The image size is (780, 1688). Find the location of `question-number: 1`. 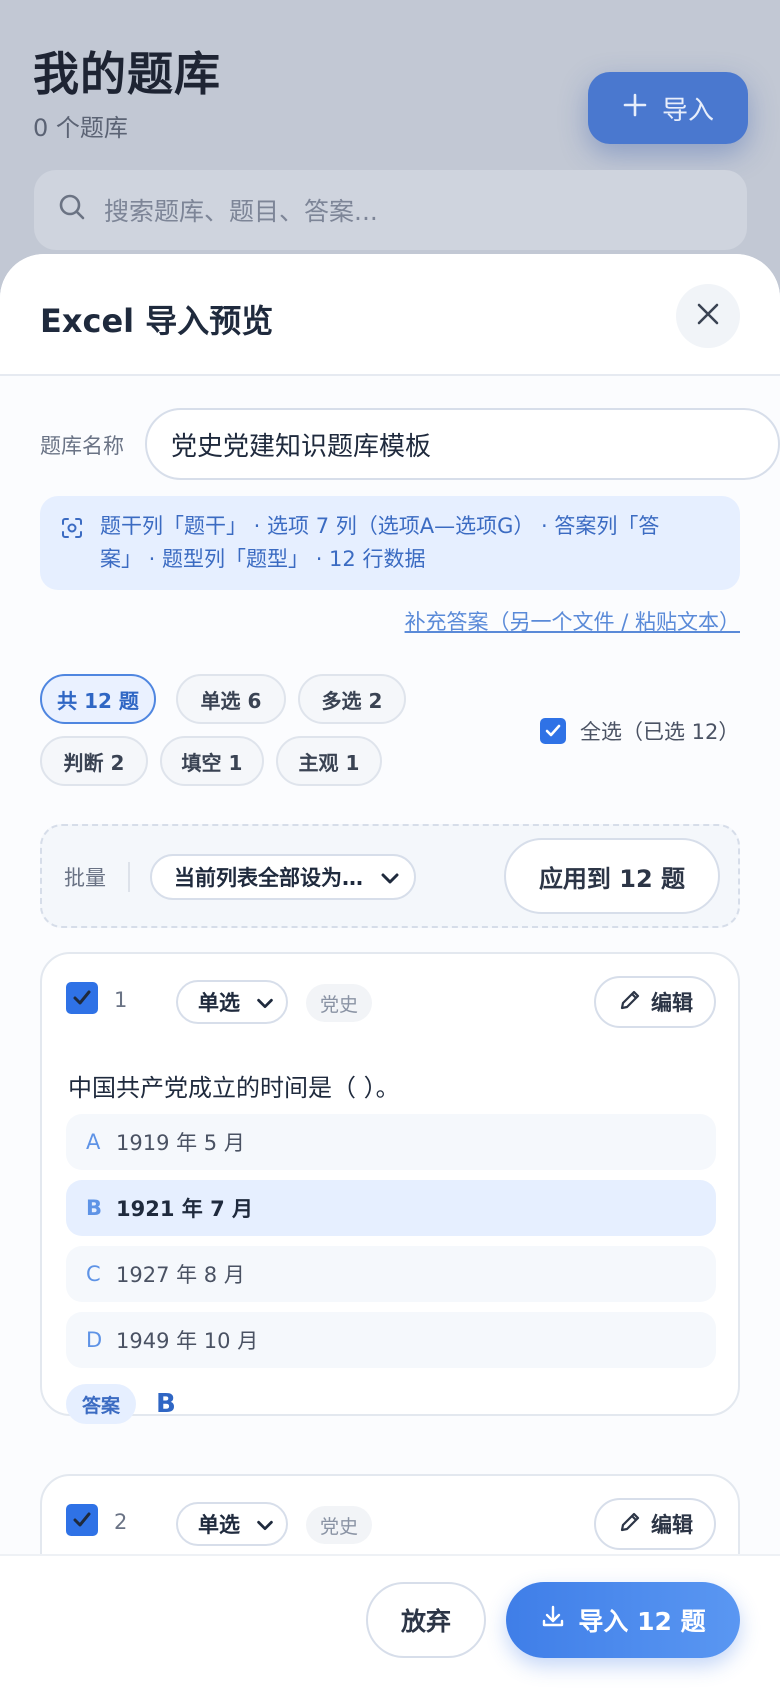

question-number: 1 is located at coordinates (121, 1000).